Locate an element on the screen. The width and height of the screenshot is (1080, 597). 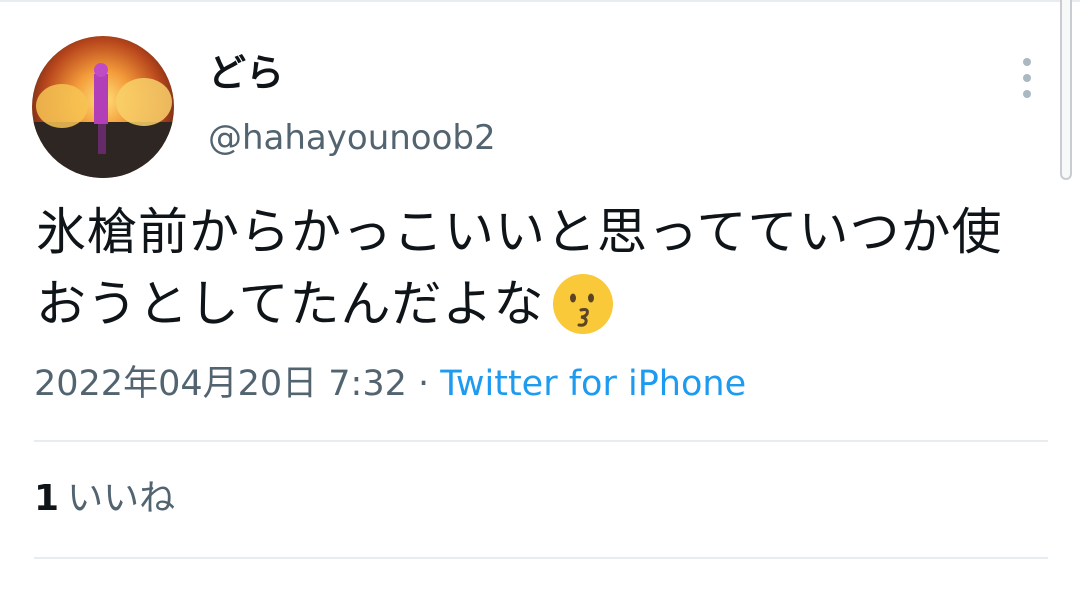
user-handle: @hahayounoob2 is located at coordinates (352, 138).